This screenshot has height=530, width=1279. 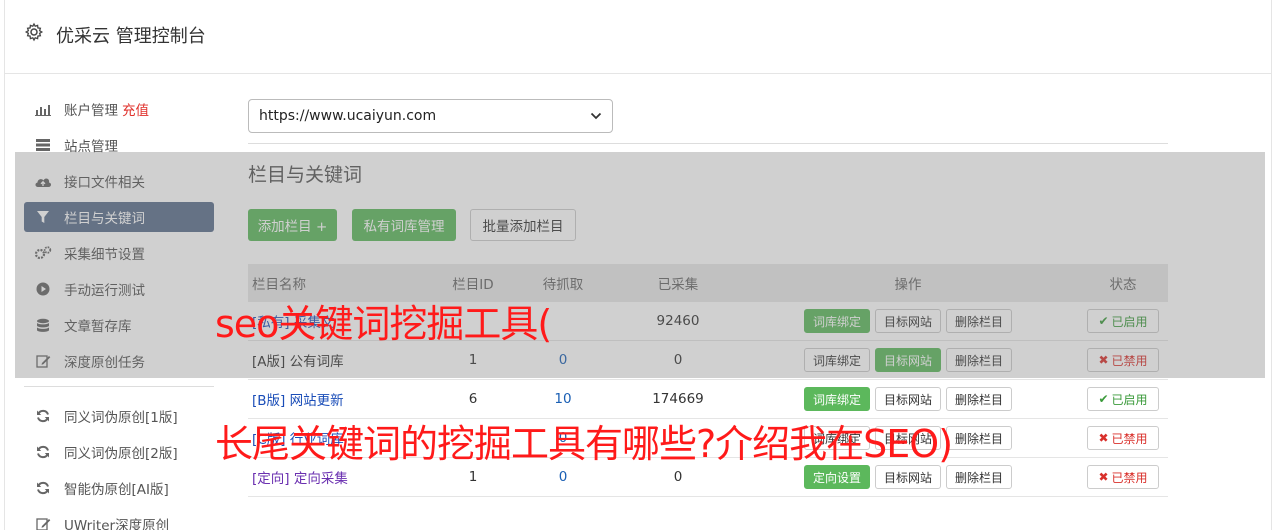 What do you see at coordinates (1129, 321) in the screenshot?
I see `status-label: 已启用` at bounding box center [1129, 321].